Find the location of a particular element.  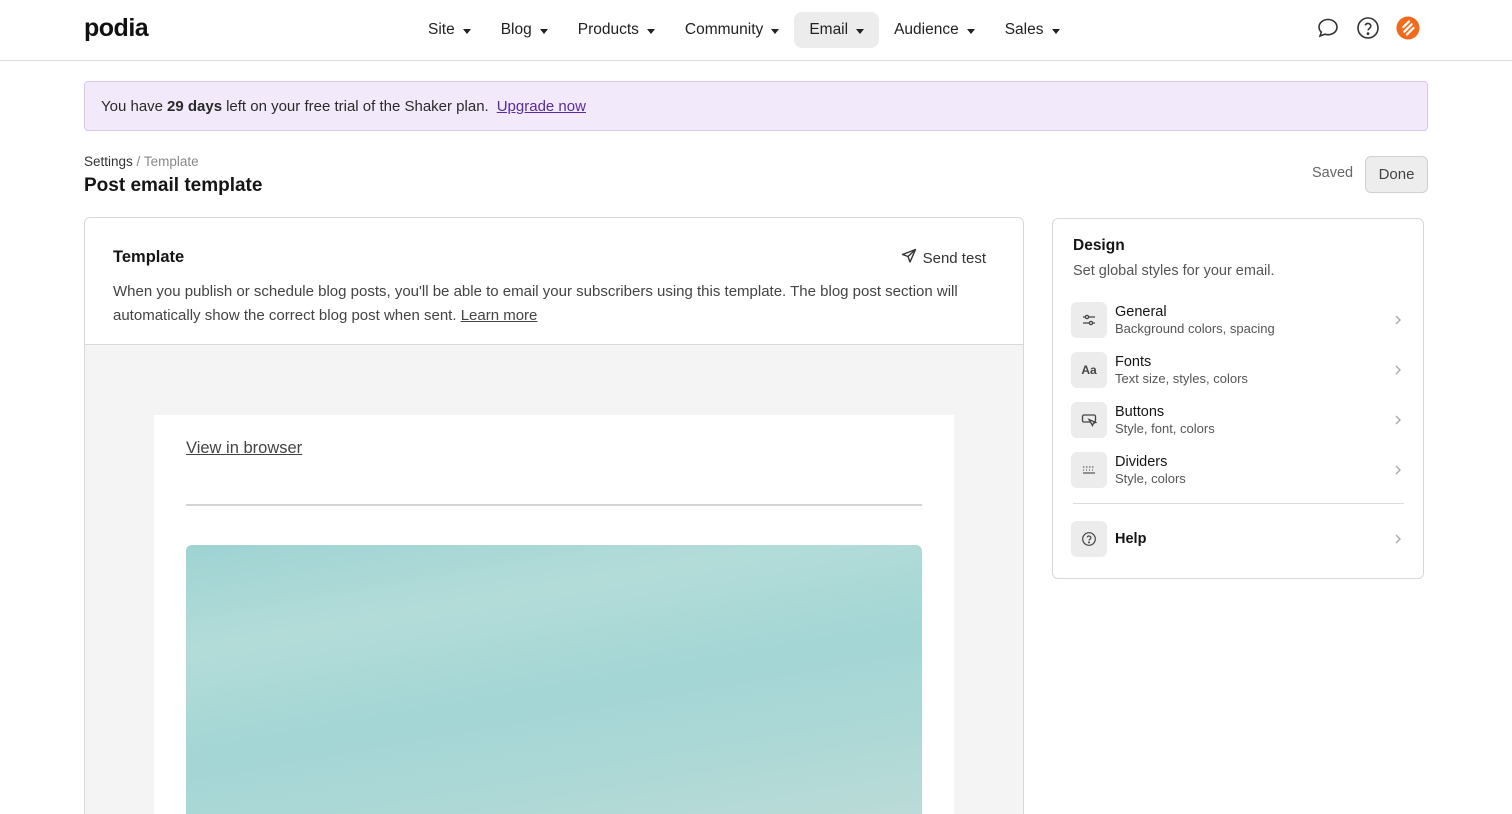

sliders-icon is located at coordinates (1089, 320).